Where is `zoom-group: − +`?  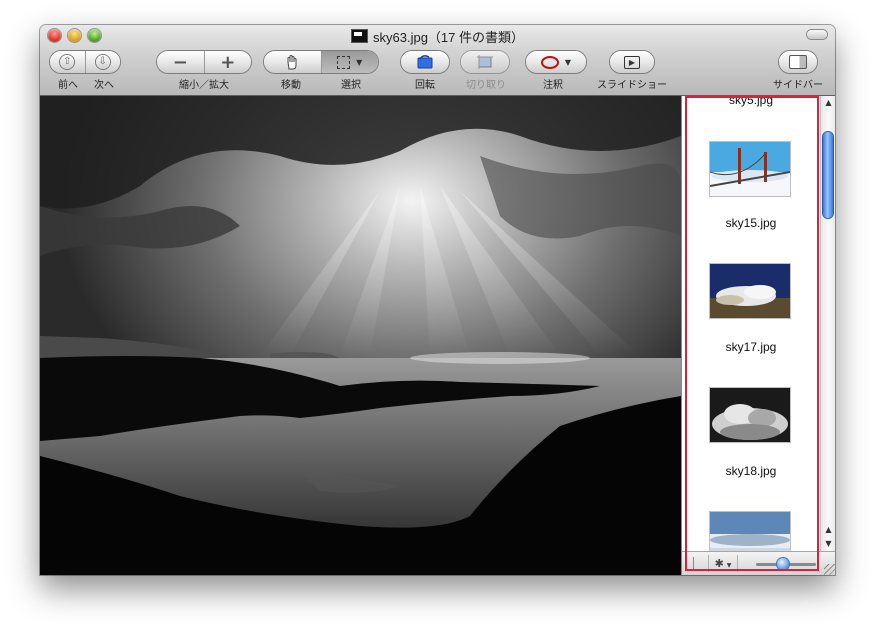 zoom-group: − + is located at coordinates (204, 62).